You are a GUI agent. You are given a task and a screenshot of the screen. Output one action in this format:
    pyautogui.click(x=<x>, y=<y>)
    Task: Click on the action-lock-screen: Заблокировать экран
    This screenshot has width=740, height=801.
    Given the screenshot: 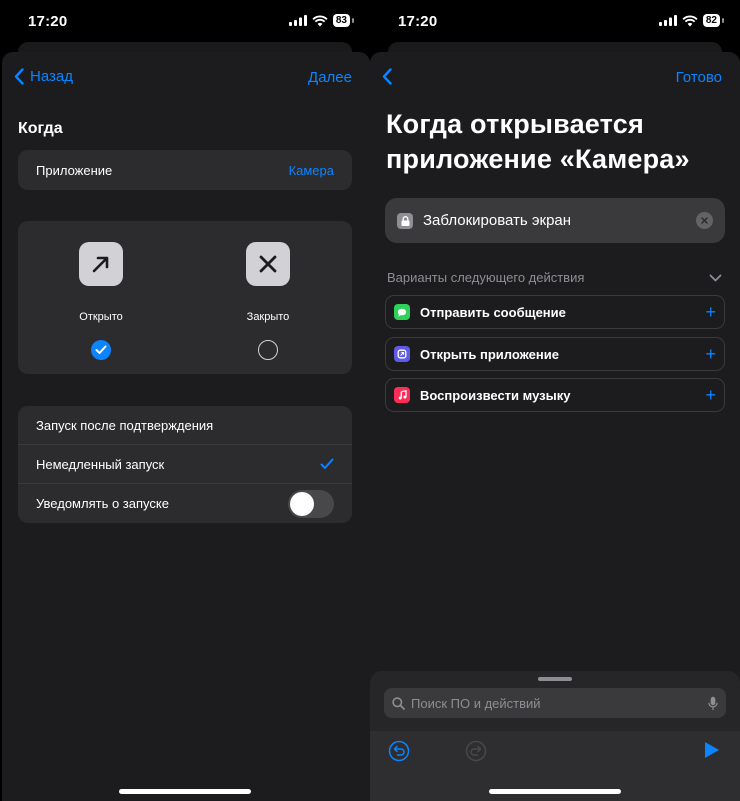 What is the action you would take?
    pyautogui.click(x=555, y=220)
    